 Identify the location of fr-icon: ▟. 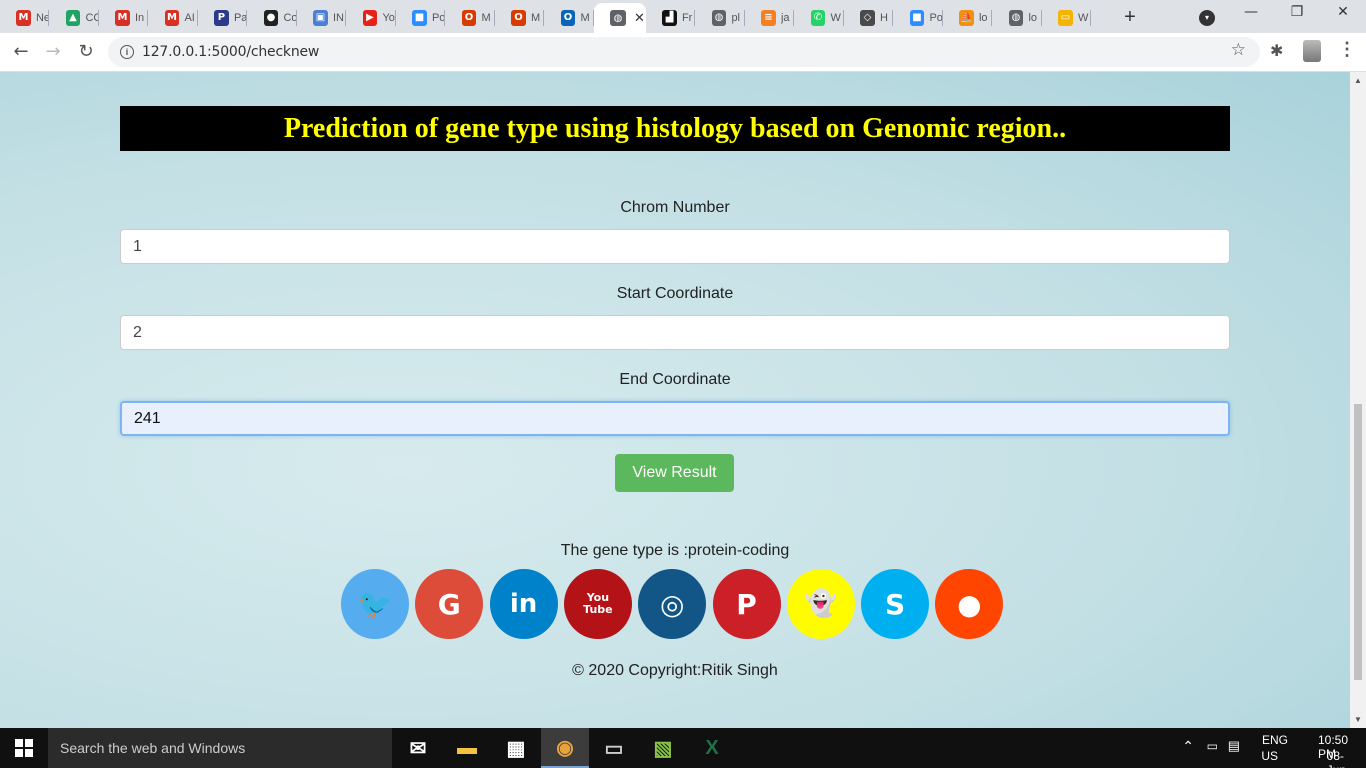
(669, 17).